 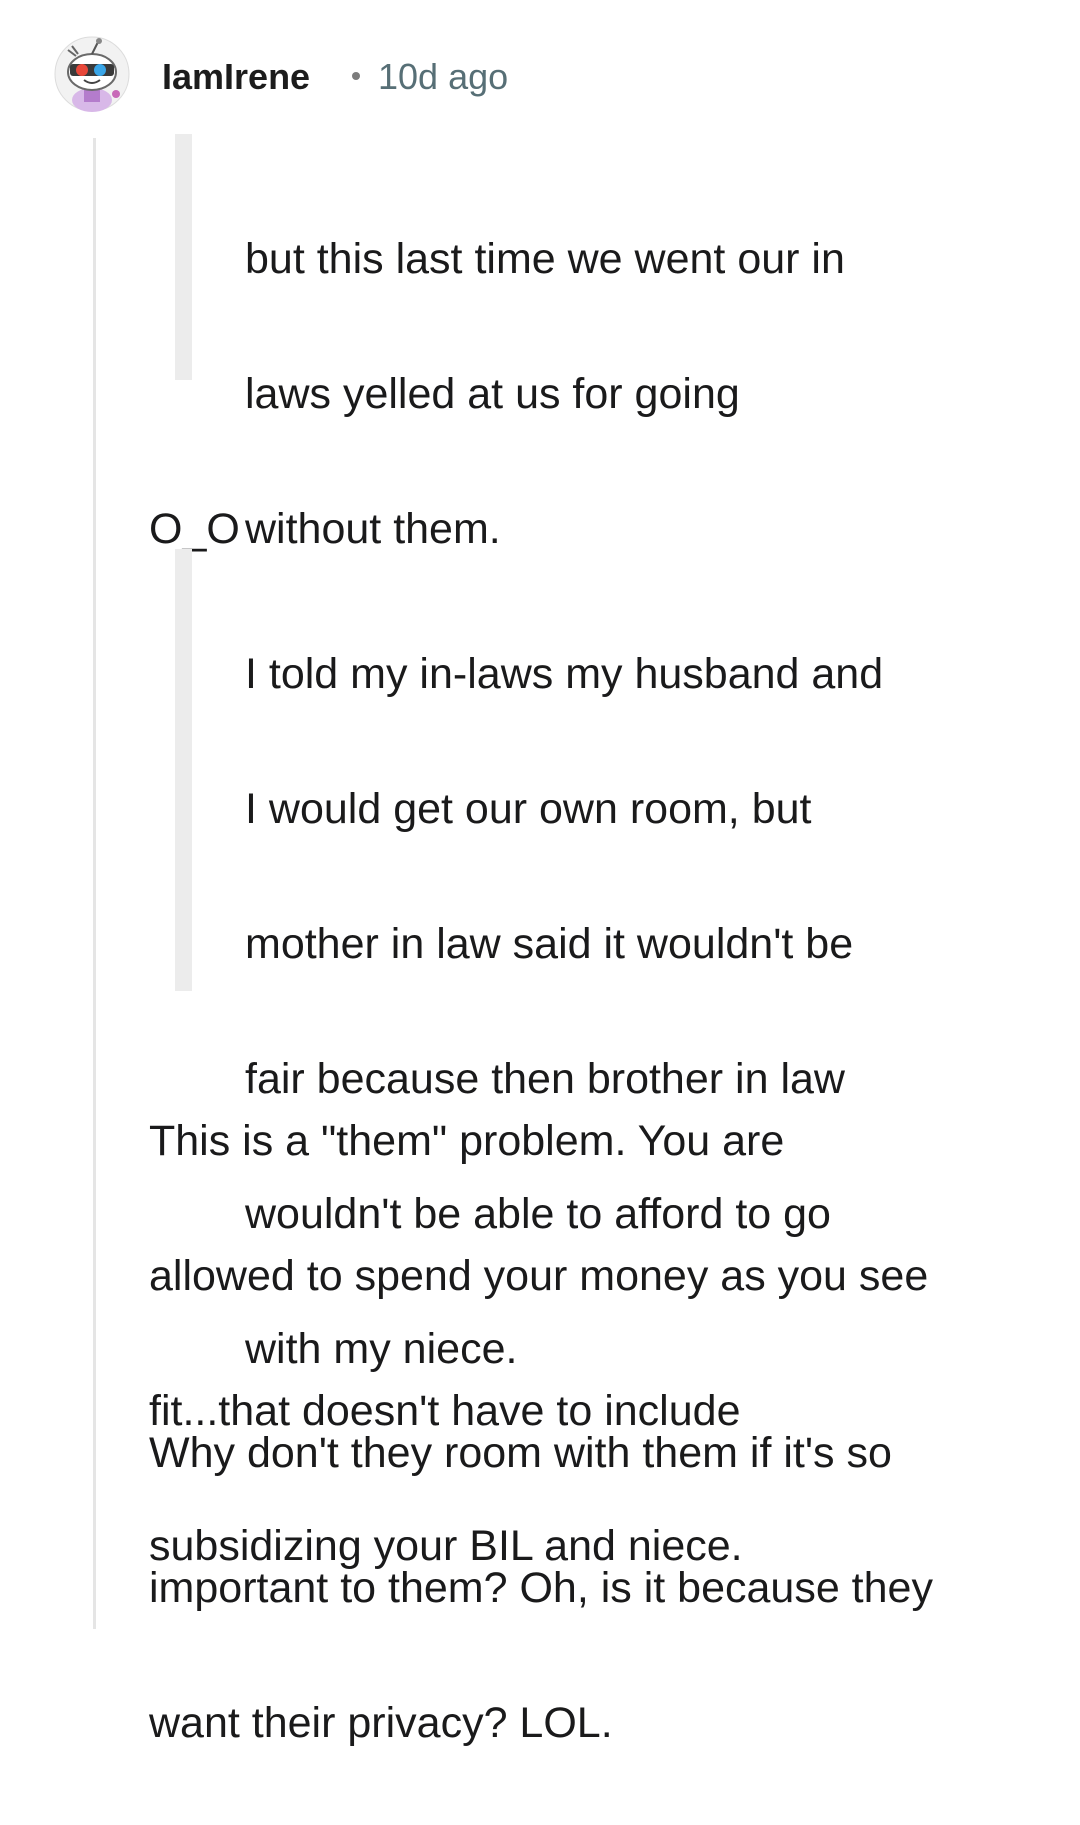 What do you see at coordinates (539, 1275) in the screenshot?
I see `paragraph-line: allowed to spend your money as you see` at bounding box center [539, 1275].